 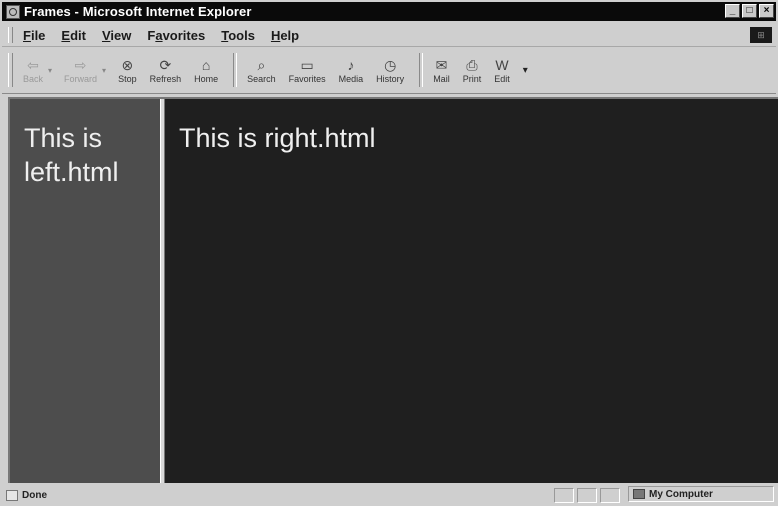 I want to click on print-icon: ⎙, so click(x=472, y=64).